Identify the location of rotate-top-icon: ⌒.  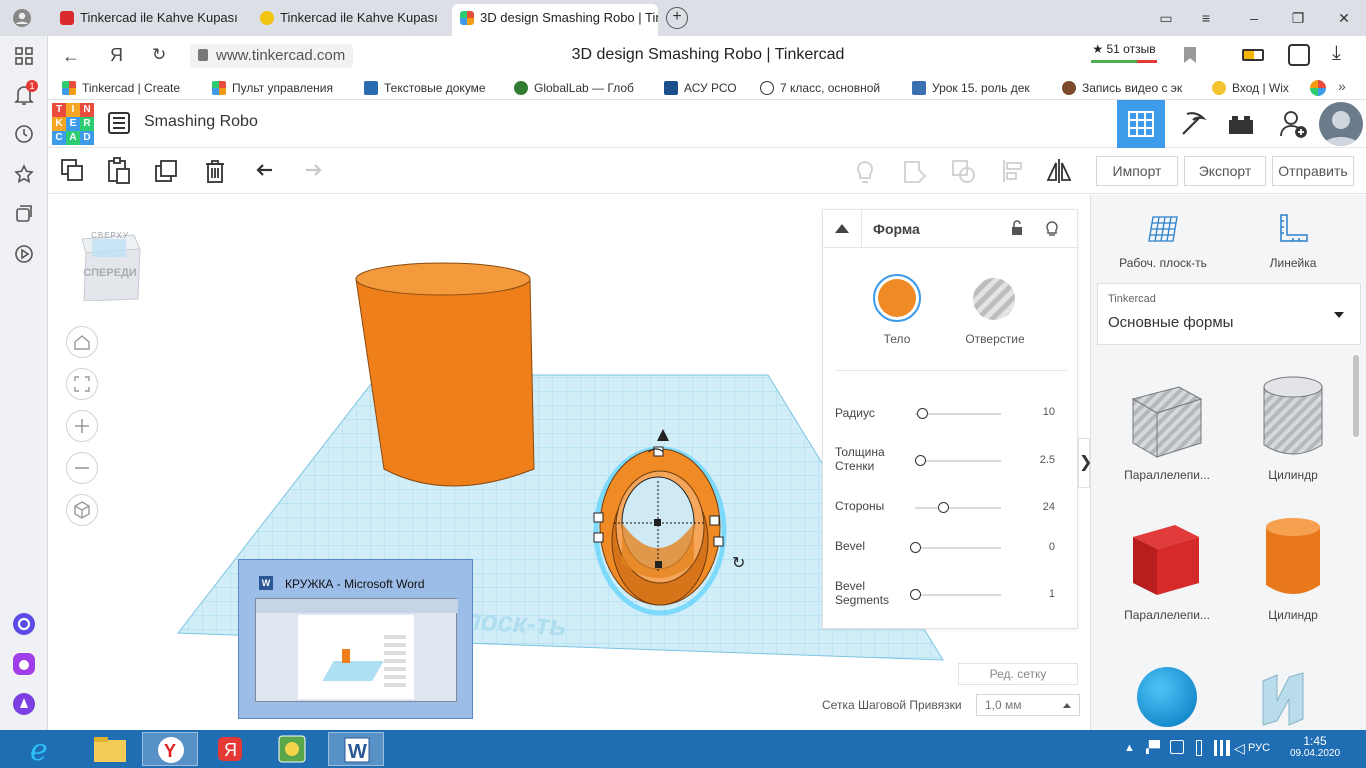
(656, 455).